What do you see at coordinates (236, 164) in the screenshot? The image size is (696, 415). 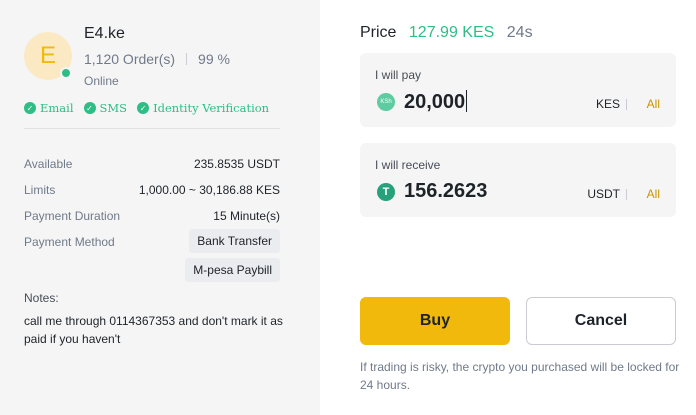 I see `available-value: 235.8535 USDT` at bounding box center [236, 164].